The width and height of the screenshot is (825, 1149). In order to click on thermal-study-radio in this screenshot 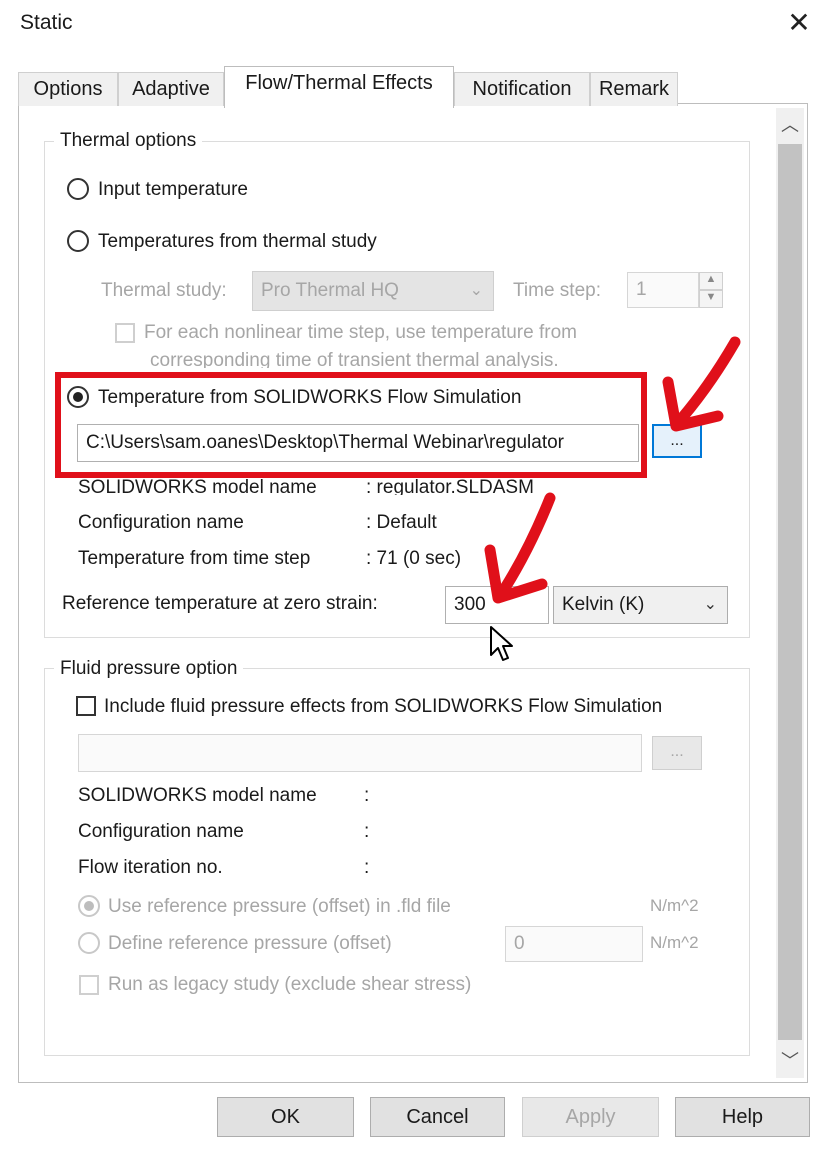, I will do `click(78, 241)`.